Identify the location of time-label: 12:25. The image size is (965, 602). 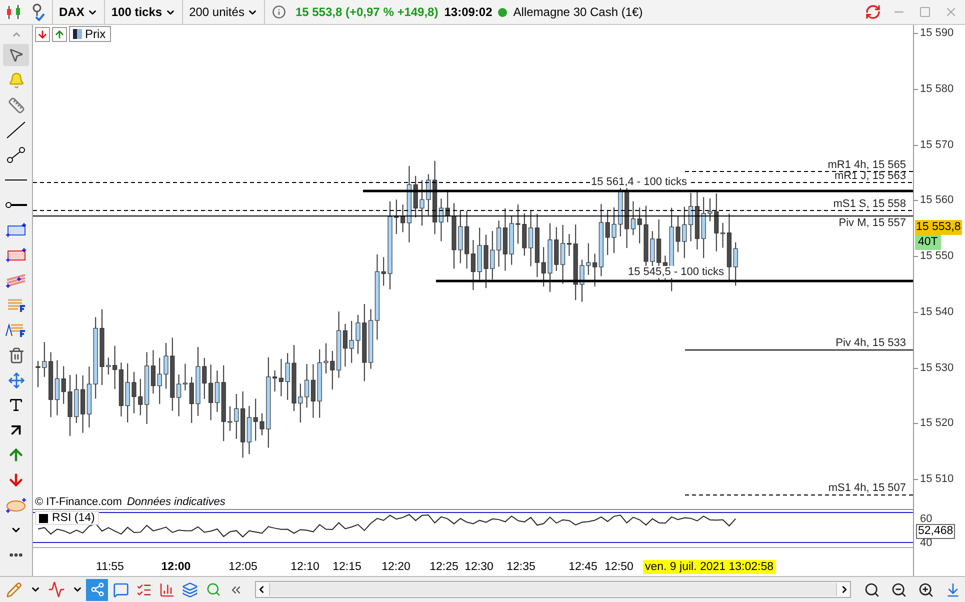
(444, 567).